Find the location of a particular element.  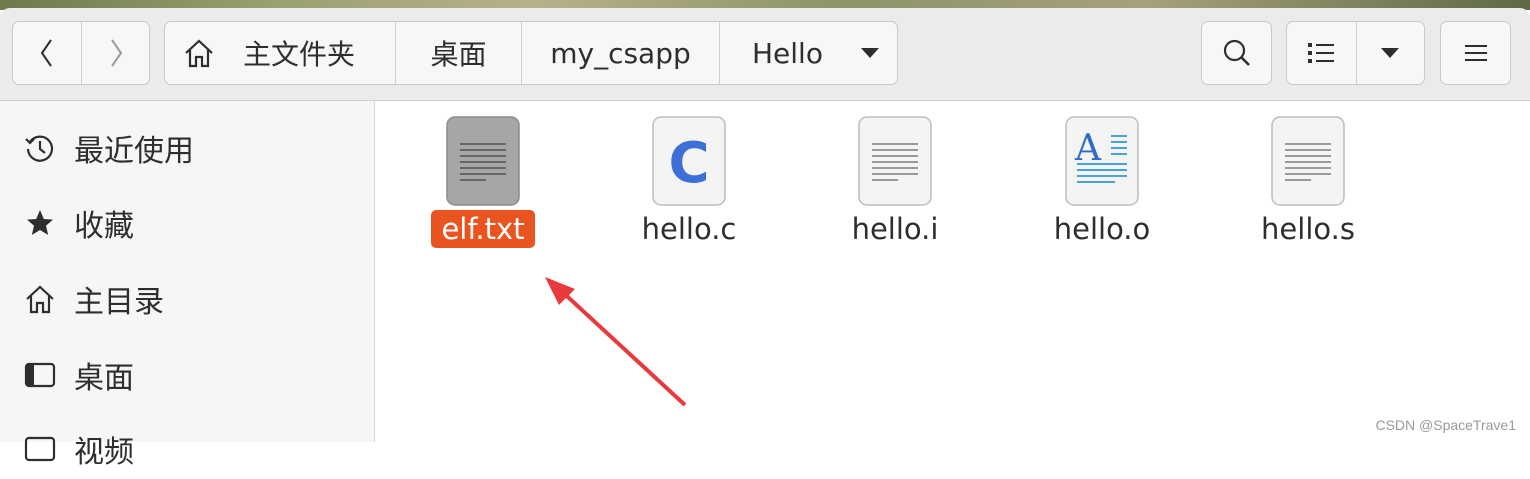

chevron-left-icon is located at coordinates (46, 53).